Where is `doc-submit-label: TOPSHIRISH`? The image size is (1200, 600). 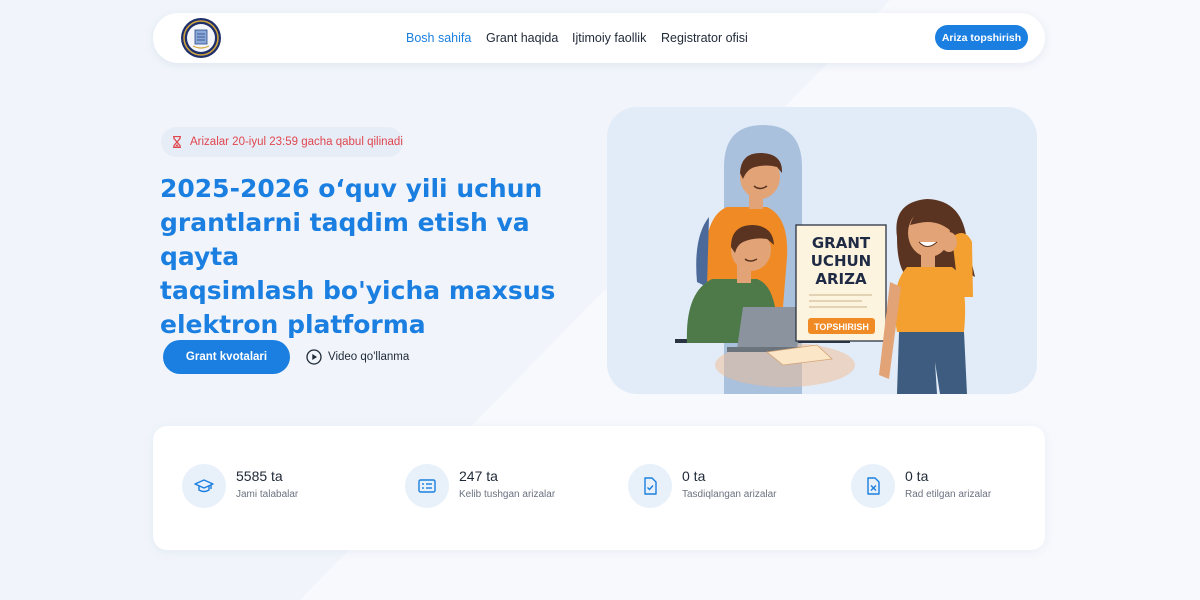 doc-submit-label: TOPSHIRISH is located at coordinates (841, 327).